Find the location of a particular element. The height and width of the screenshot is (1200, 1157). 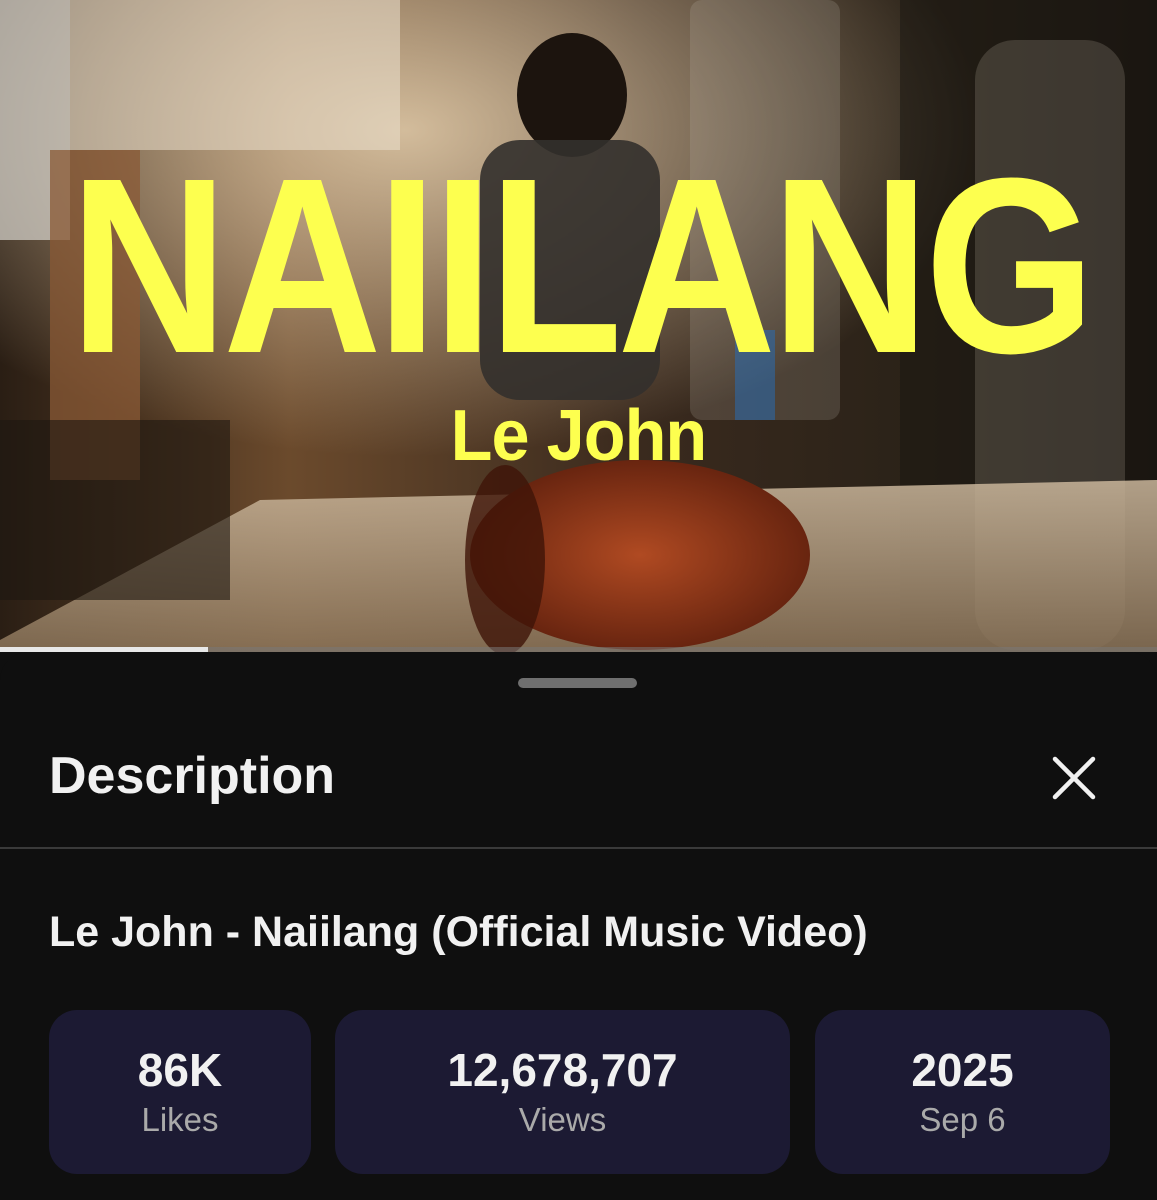

likes-count: 86K is located at coordinates (180, 1070).